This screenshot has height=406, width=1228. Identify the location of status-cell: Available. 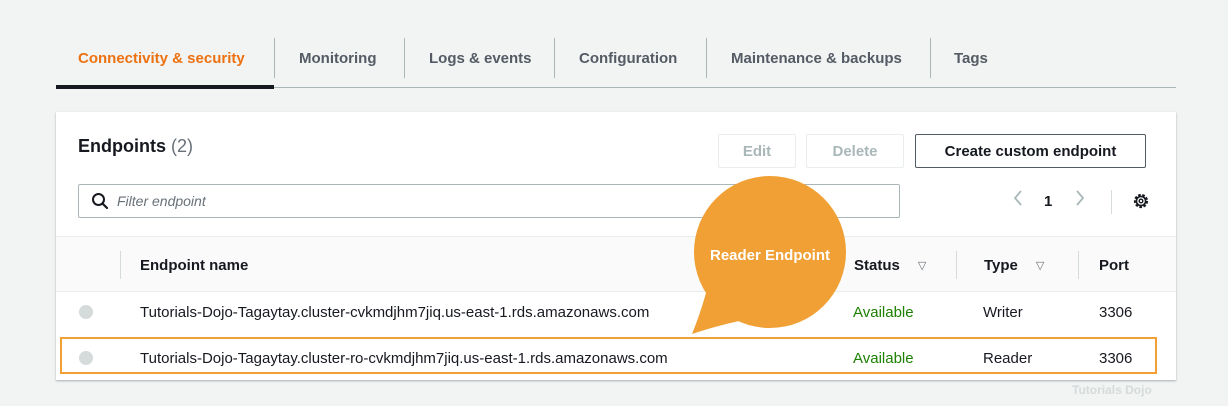
(883, 312).